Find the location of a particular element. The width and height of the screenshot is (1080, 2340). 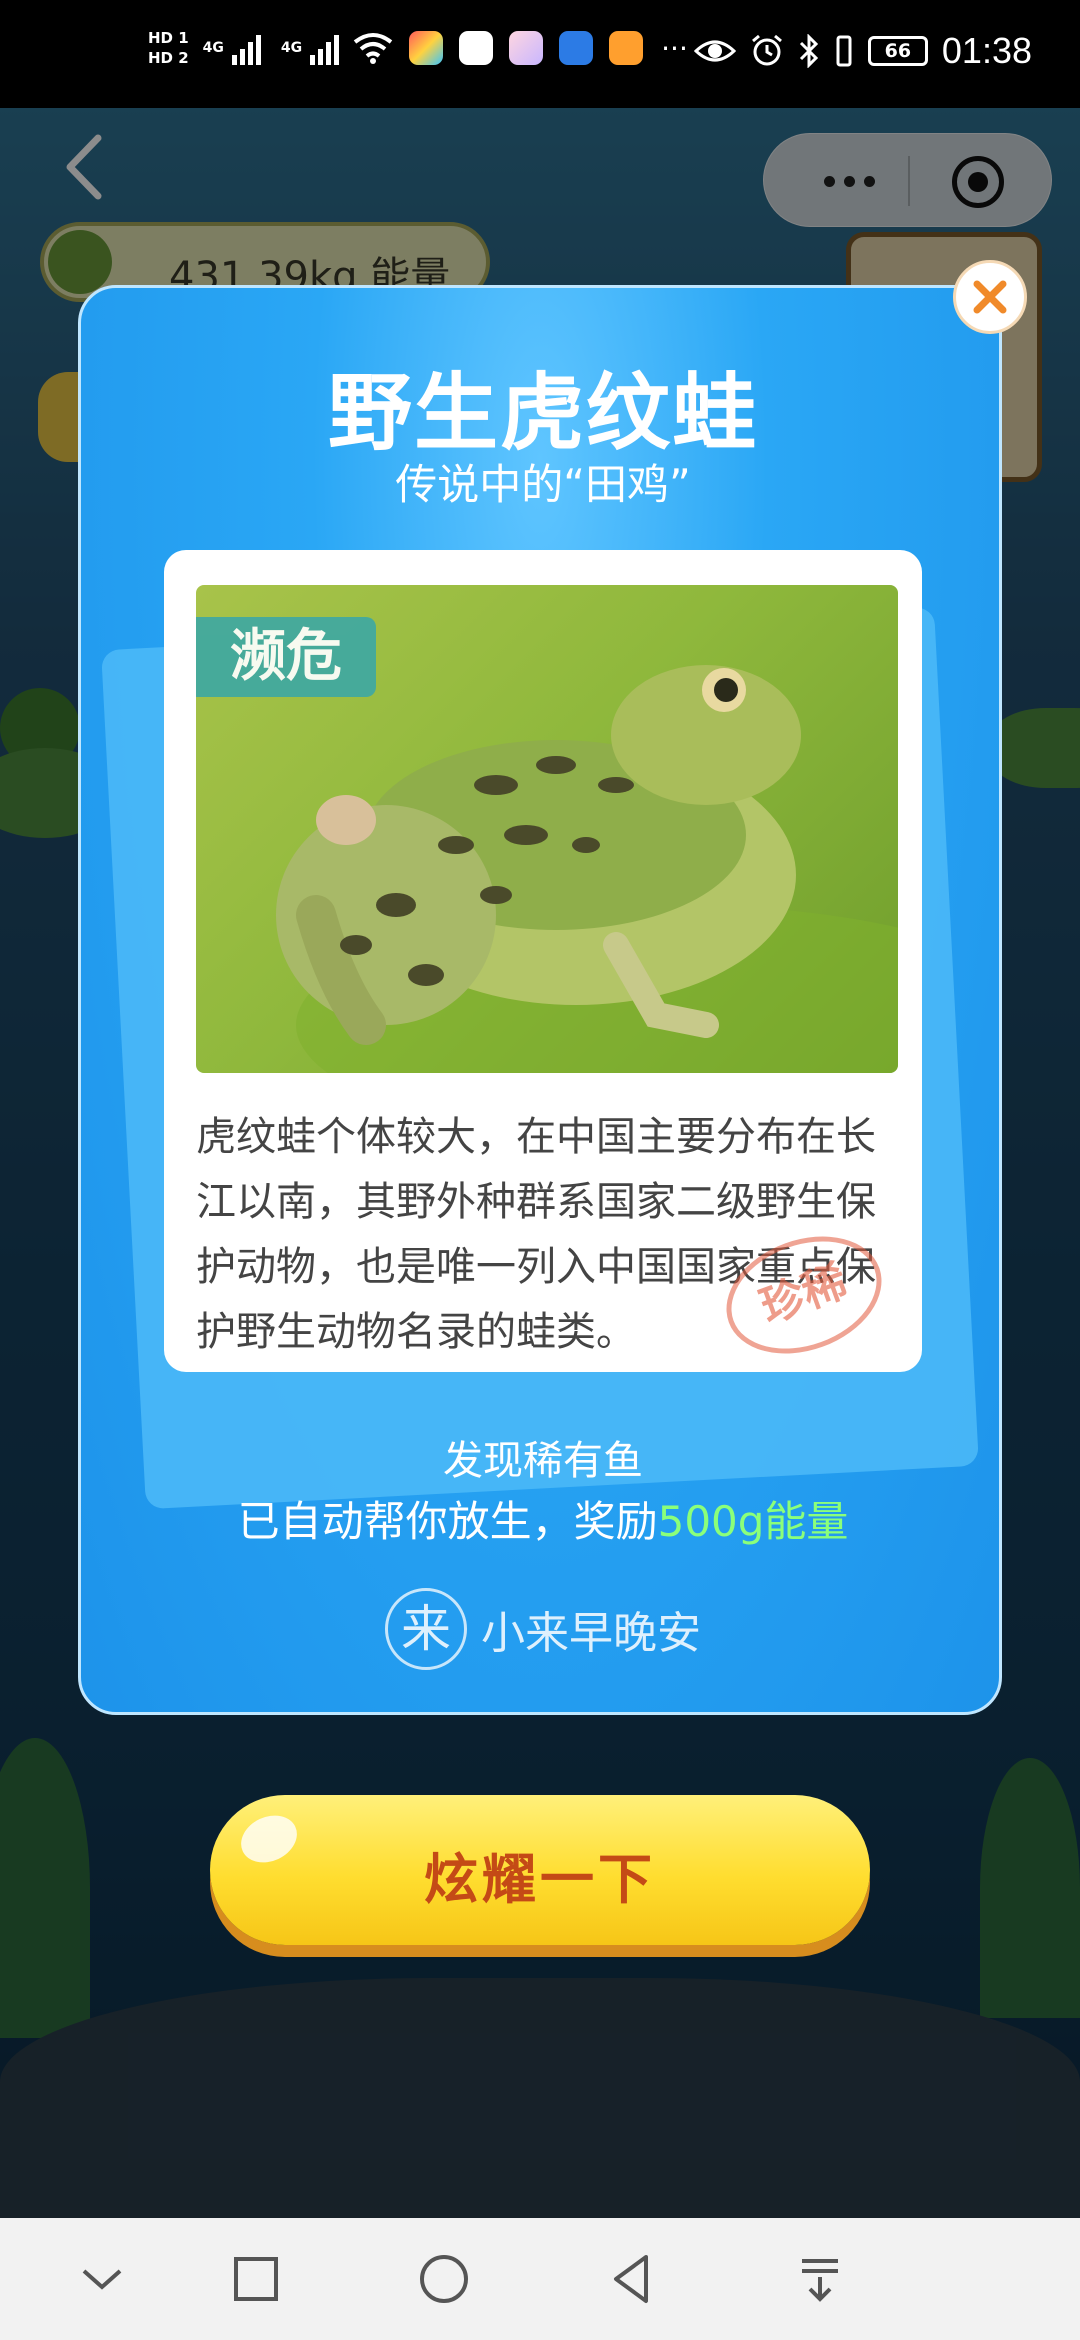

home-icon is located at coordinates (444, 2279).